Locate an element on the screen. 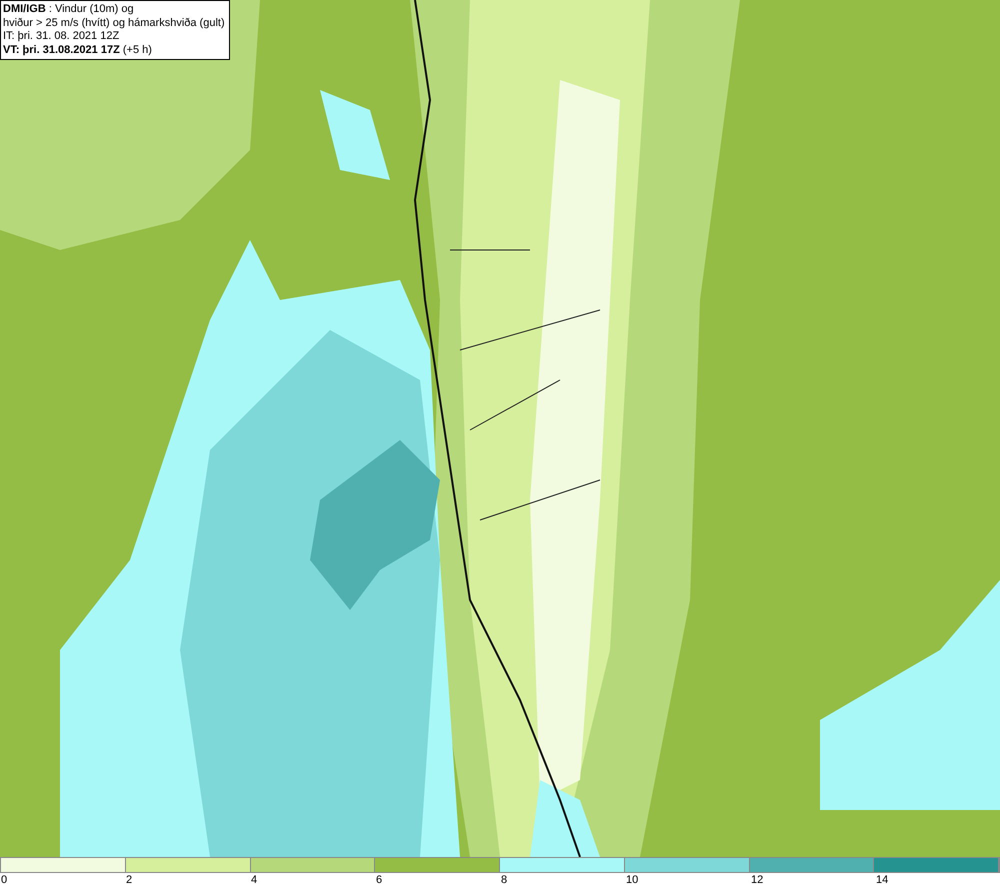 The height and width of the screenshot is (887, 1000). info-text: DMI/IGB : Vindur (10m) og is located at coordinates (69, 9).